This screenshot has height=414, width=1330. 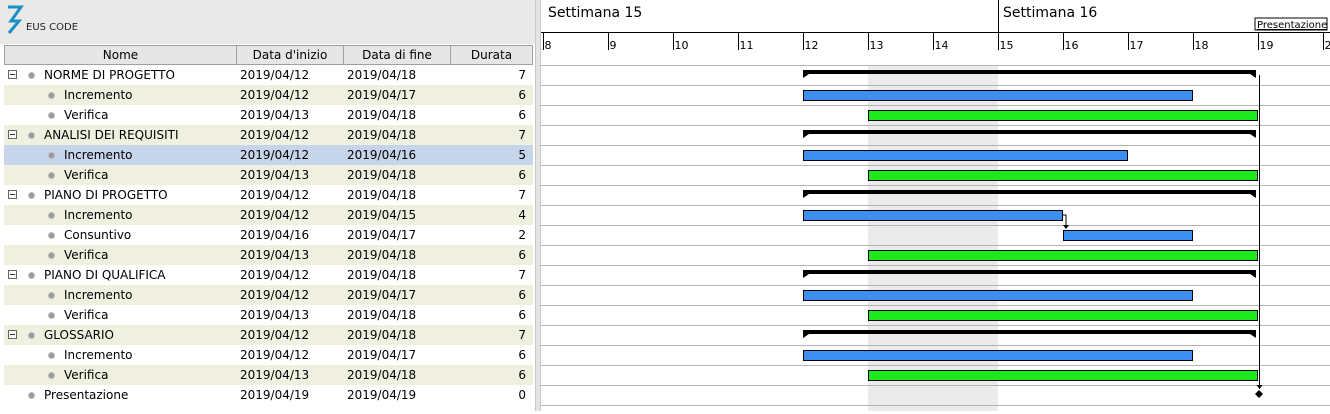 What do you see at coordinates (274, 395) in the screenshot?
I see `task-start-date: 2019/04/19` at bounding box center [274, 395].